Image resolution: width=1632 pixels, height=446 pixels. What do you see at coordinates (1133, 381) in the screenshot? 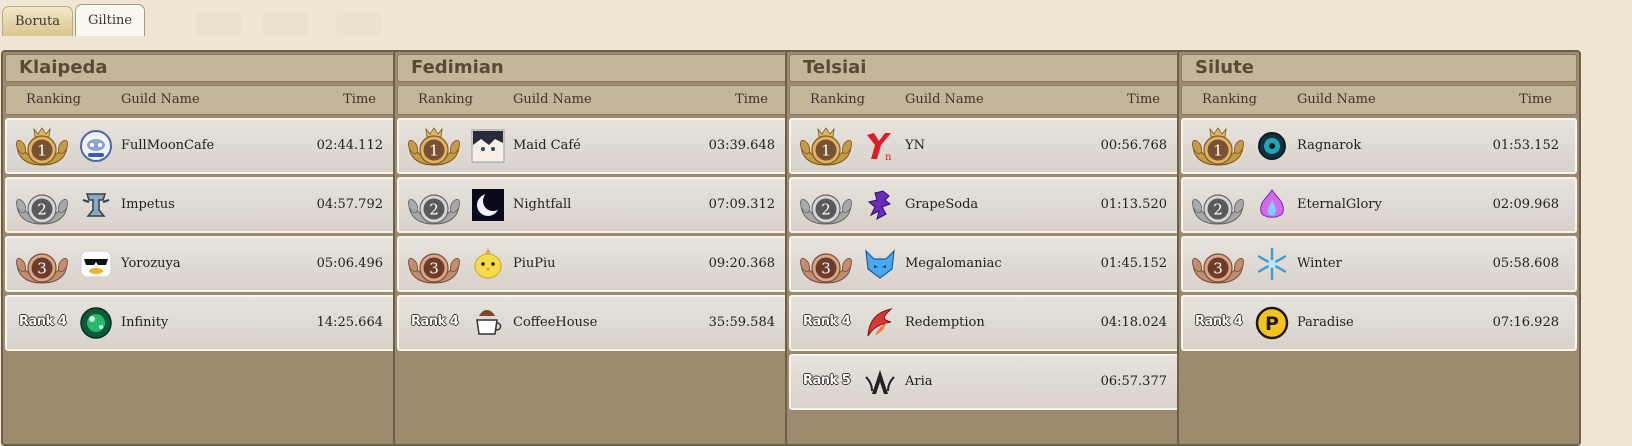
I see `clear-time: 06:57.377` at bounding box center [1133, 381].